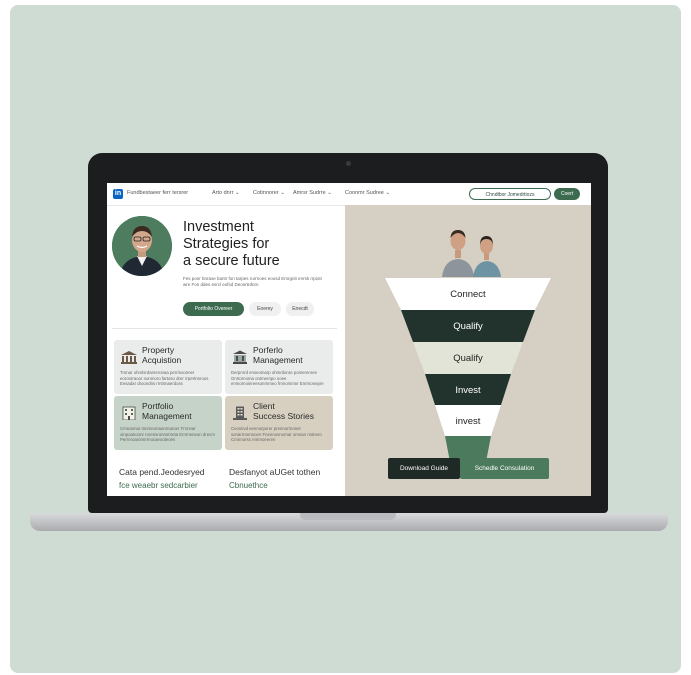  What do you see at coordinates (268, 350) in the screenshot?
I see `card-title-line-1: Porferlo` at bounding box center [268, 350].